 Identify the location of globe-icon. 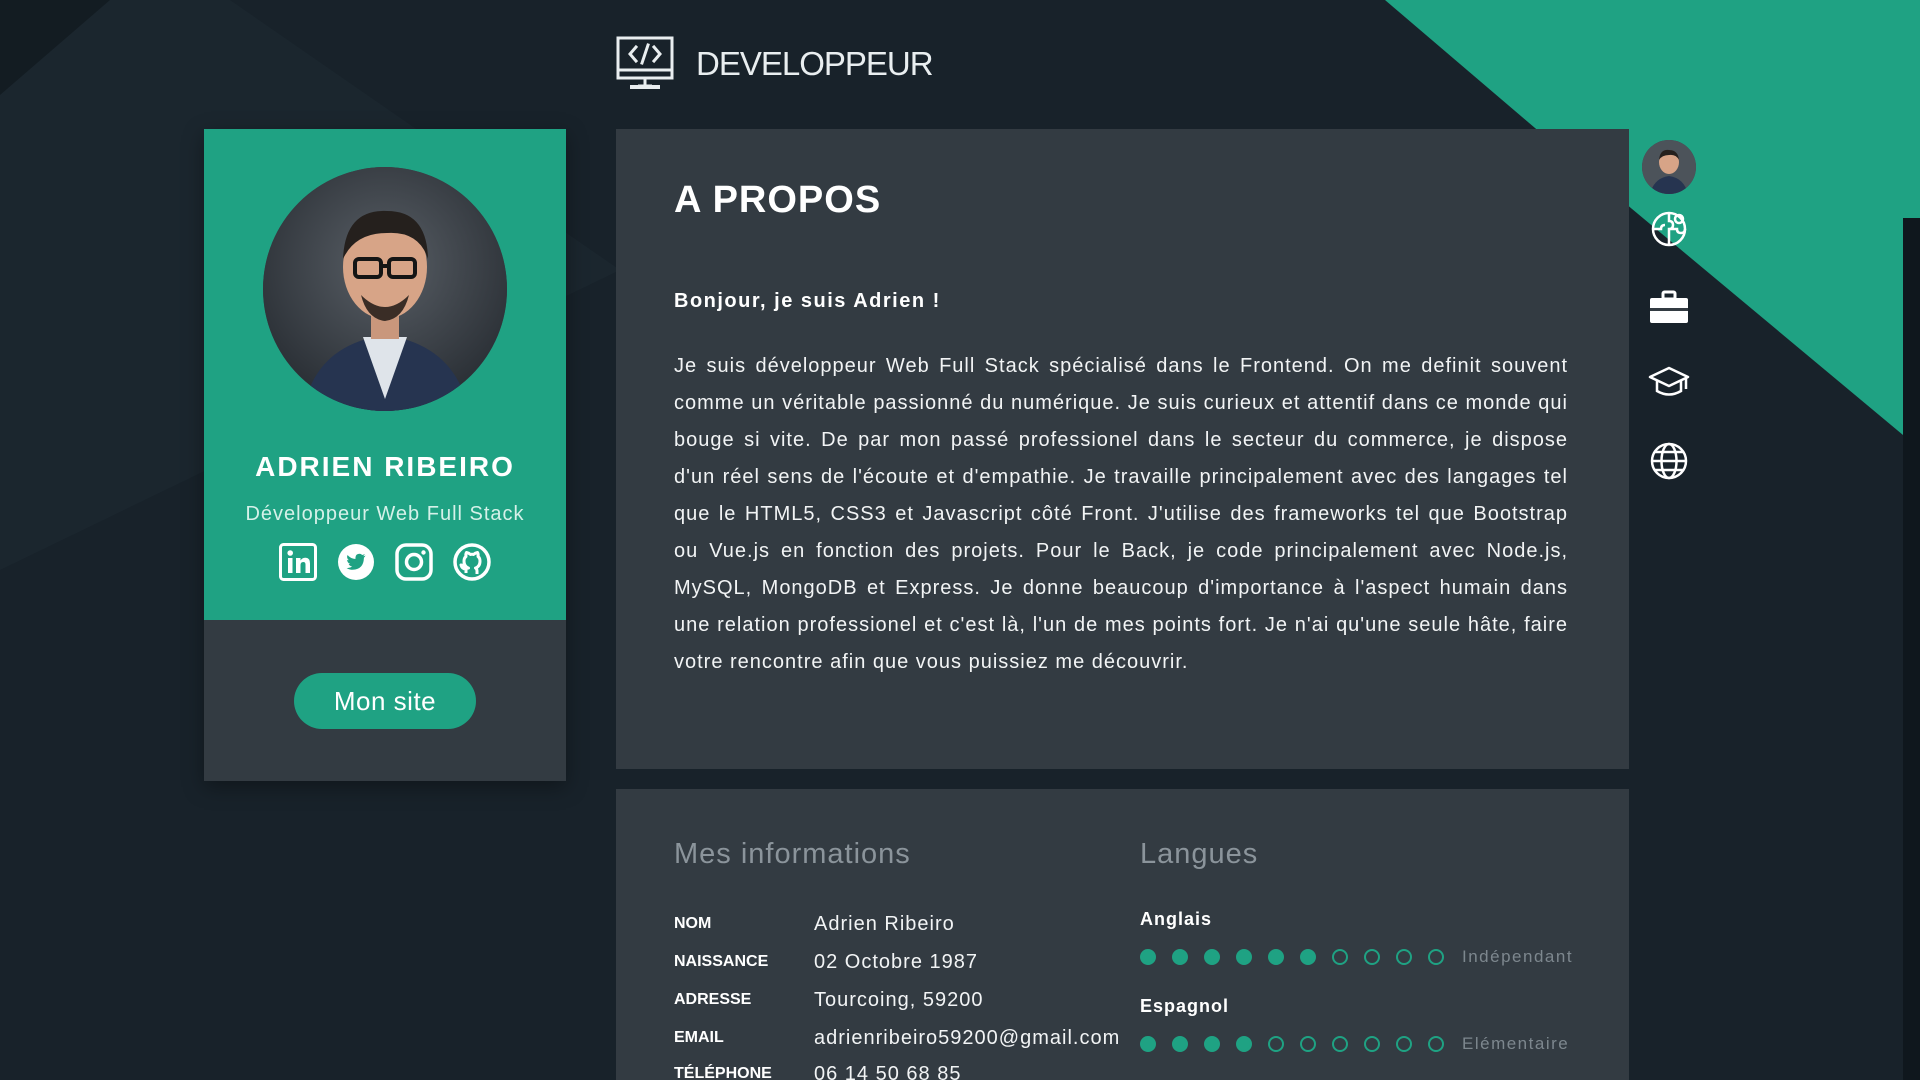
(1669, 461).